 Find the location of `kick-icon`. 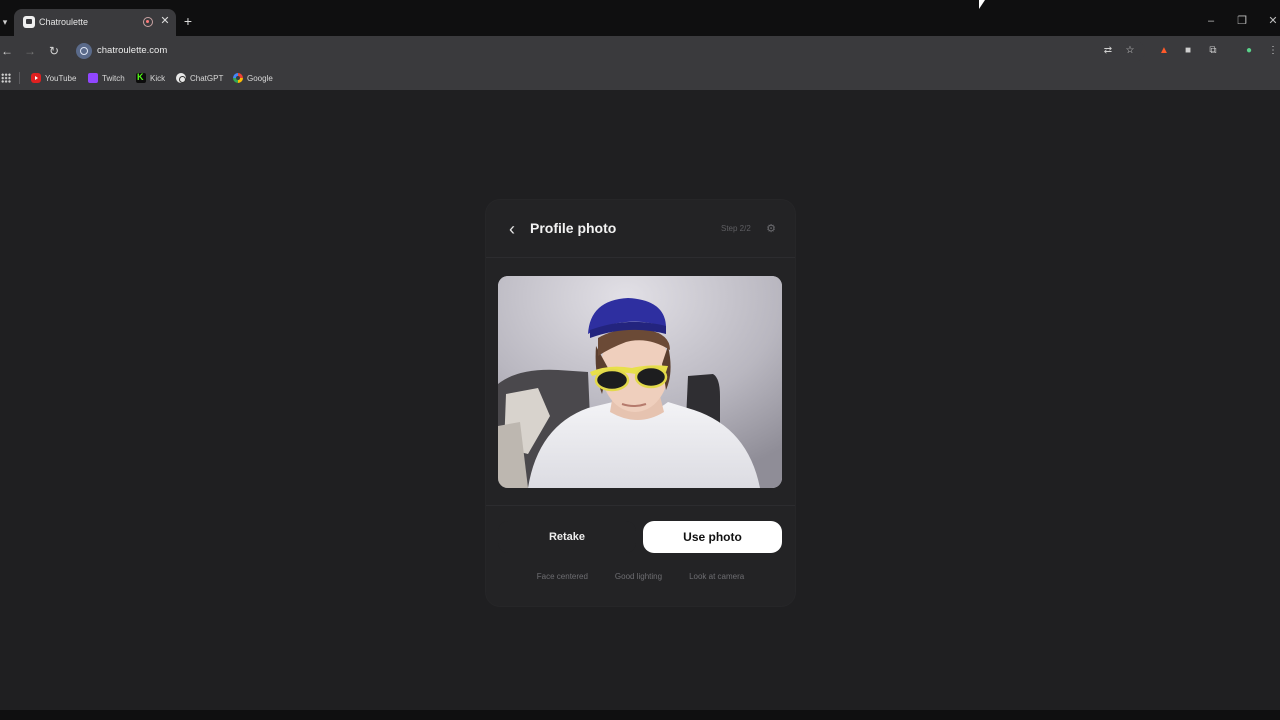

kick-icon is located at coordinates (141, 77).